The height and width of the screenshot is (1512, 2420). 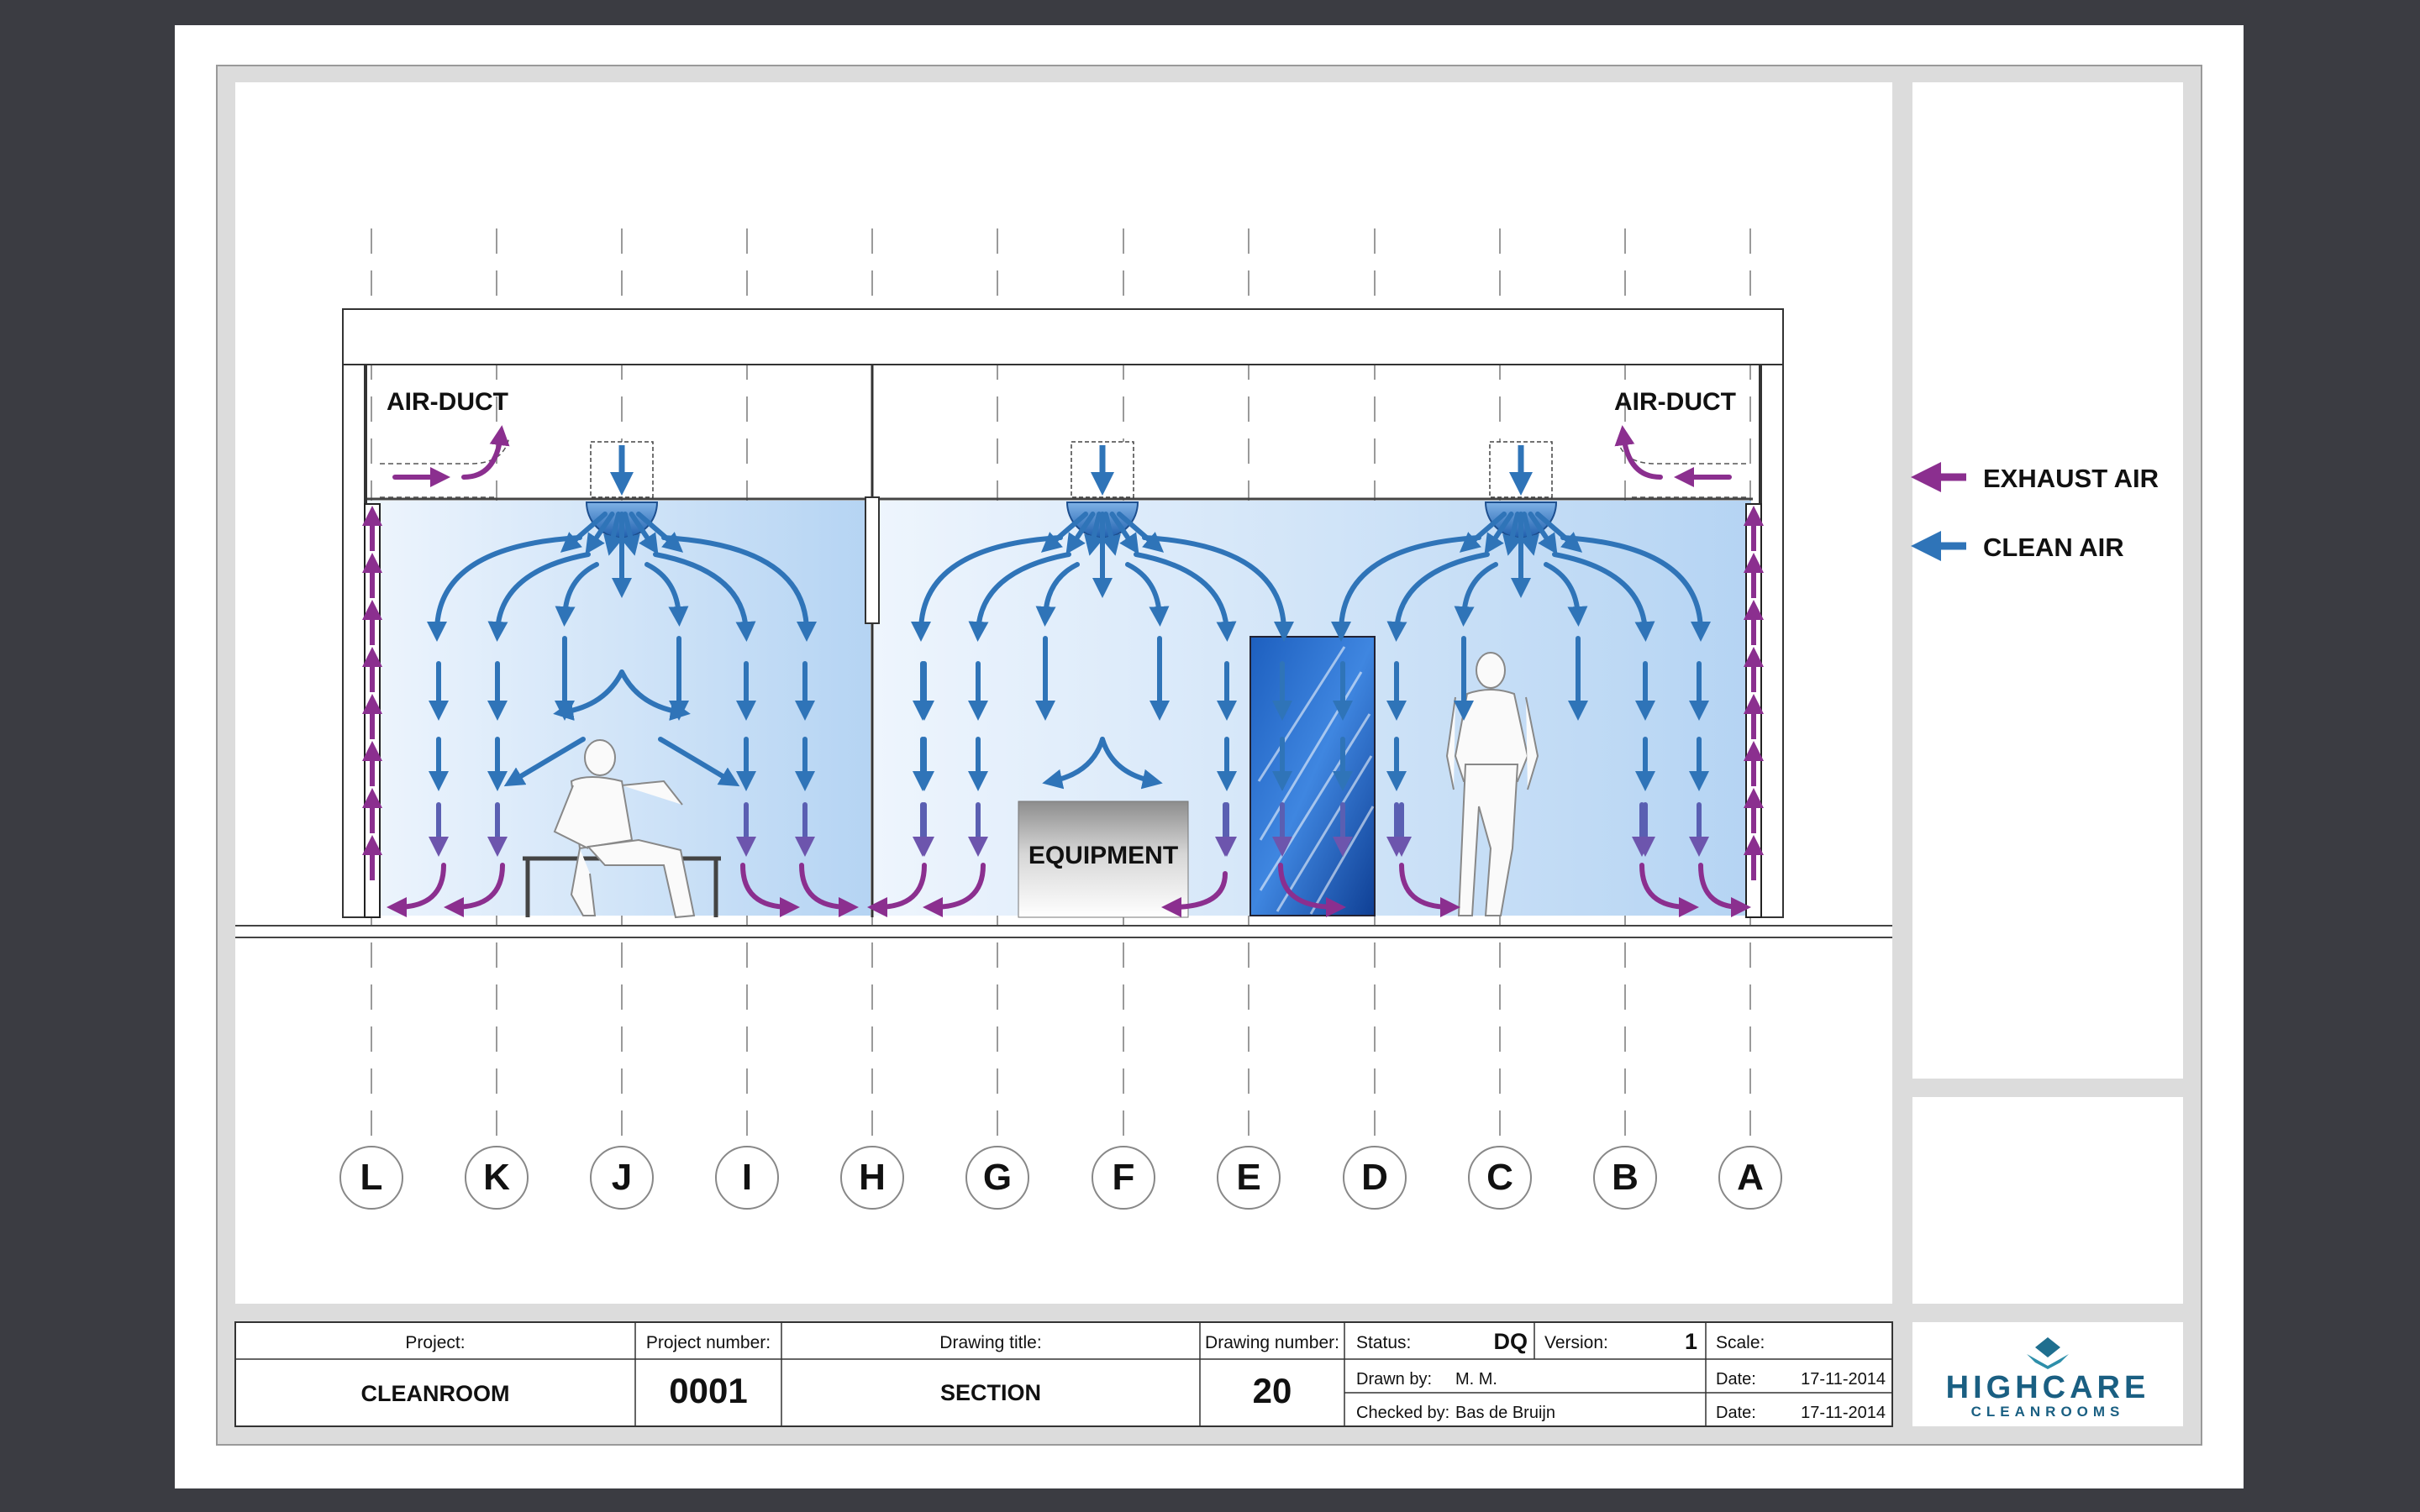 What do you see at coordinates (496, 1177) in the screenshot?
I see `grid-label-k: K` at bounding box center [496, 1177].